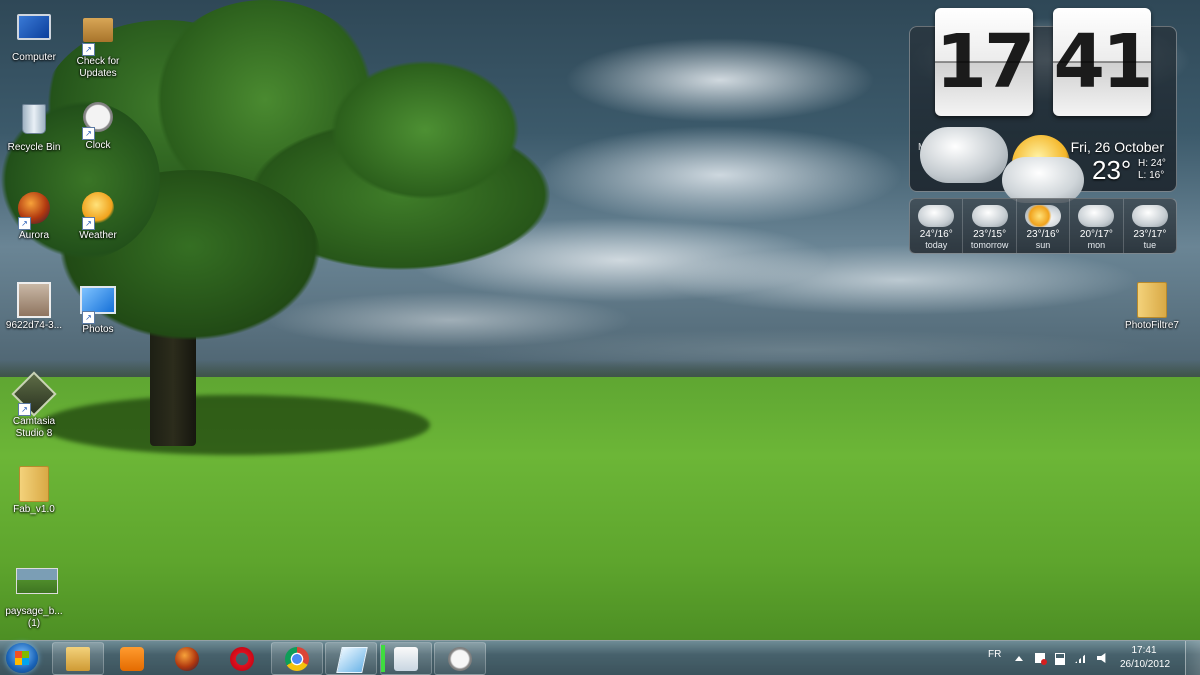 This screenshot has width=1200, height=675. Describe the element at coordinates (34, 509) in the screenshot. I see `desktop-icon-label: Fab_v1.0` at that location.